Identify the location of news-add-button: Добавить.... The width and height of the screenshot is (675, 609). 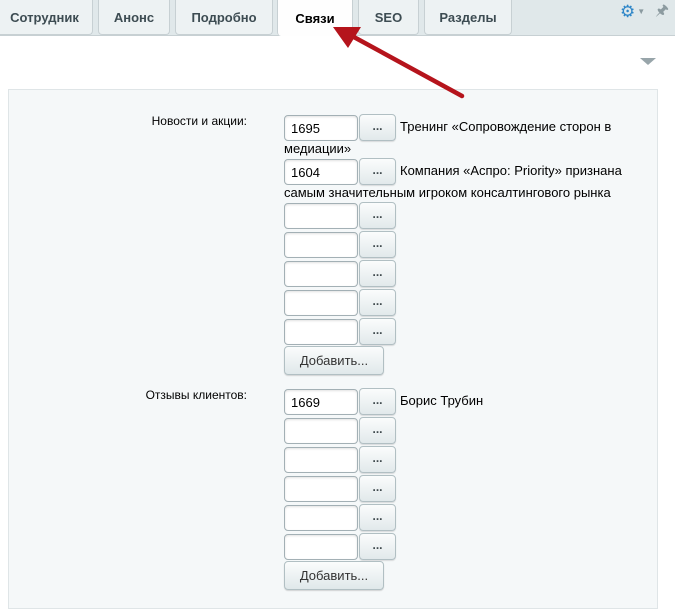
(334, 360).